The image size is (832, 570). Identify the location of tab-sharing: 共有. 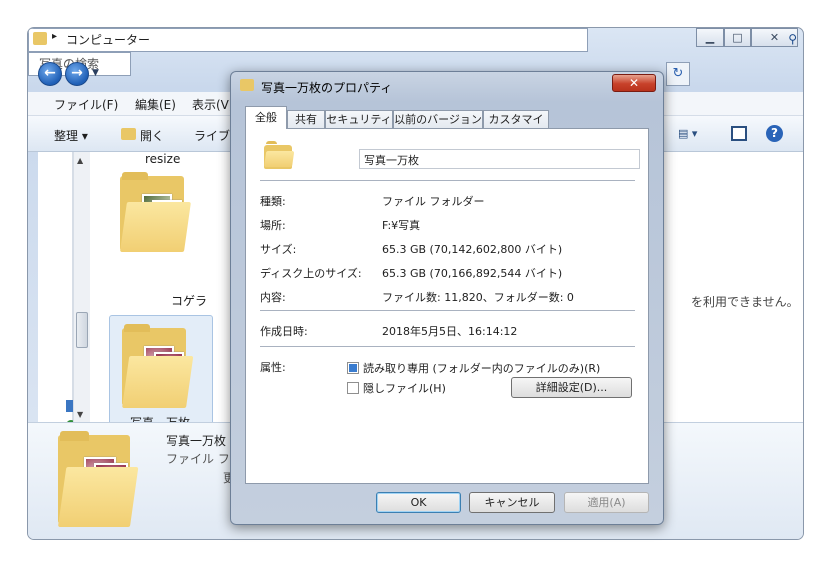
(306, 119).